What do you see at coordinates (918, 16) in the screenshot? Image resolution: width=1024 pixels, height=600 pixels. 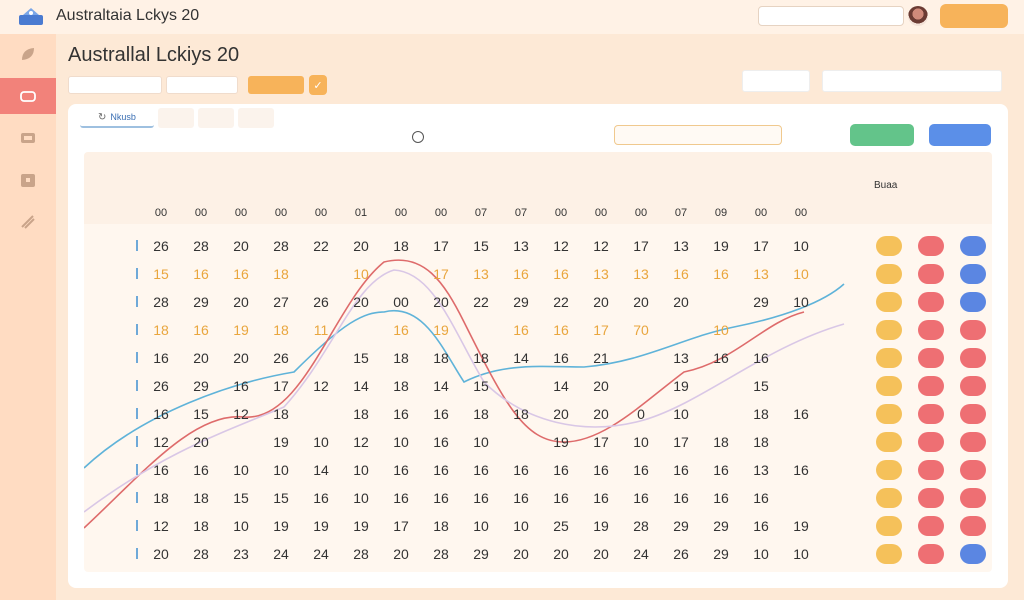 I see `avatar` at bounding box center [918, 16].